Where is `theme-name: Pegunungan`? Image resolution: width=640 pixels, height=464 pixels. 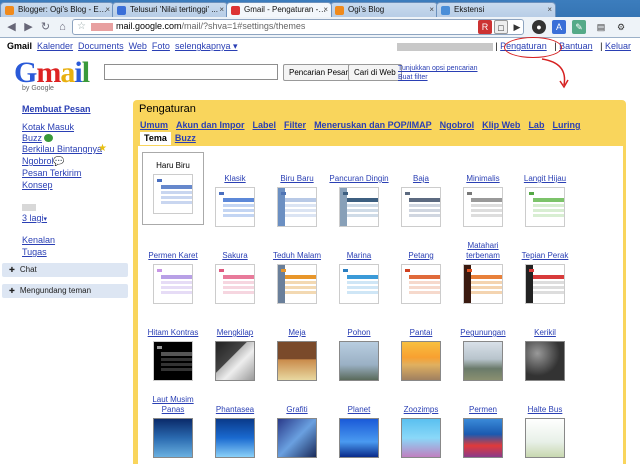
theme-name: Pegunungan is located at coordinates (483, 332).